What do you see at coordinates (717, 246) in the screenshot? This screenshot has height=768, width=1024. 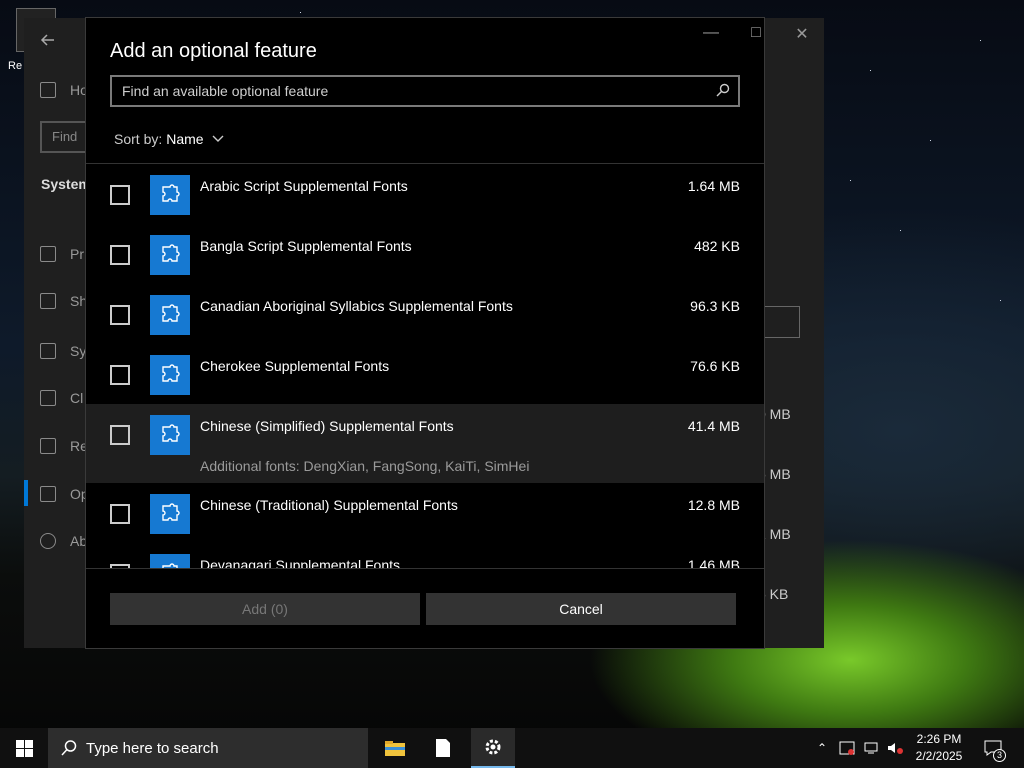 I see `feature-size: 482 KB` at bounding box center [717, 246].